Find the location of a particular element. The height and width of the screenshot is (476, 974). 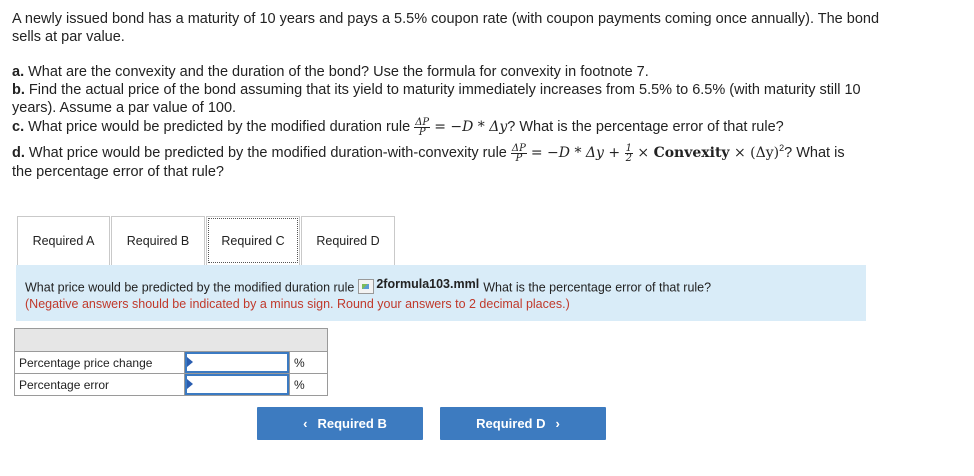

tab-required-a: Required A is located at coordinates (63, 240).